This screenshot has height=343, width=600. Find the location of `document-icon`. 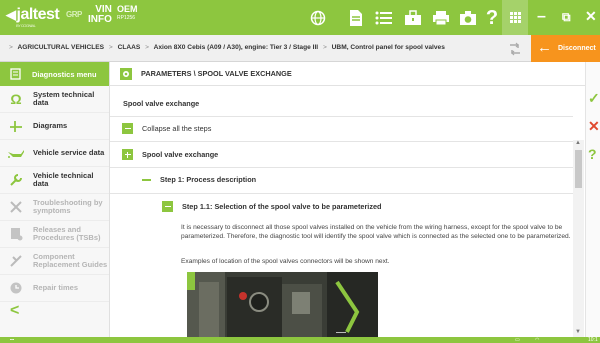

document-icon is located at coordinates (356, 18).